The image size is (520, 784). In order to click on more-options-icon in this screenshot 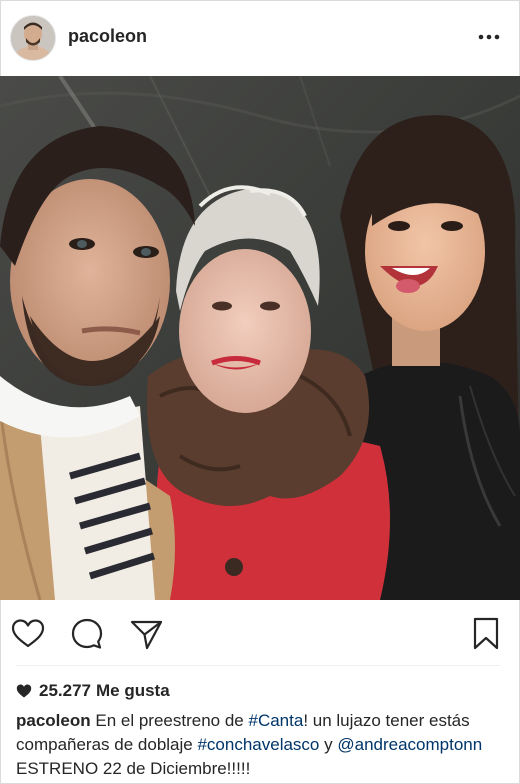, I will do `click(489, 37)`.